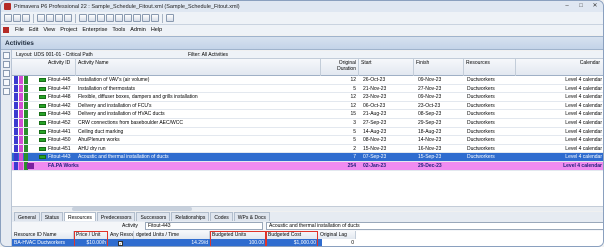 Image resolution: width=604 pixels, height=247 pixels. I want to click on projects-icon, so click(83, 18).